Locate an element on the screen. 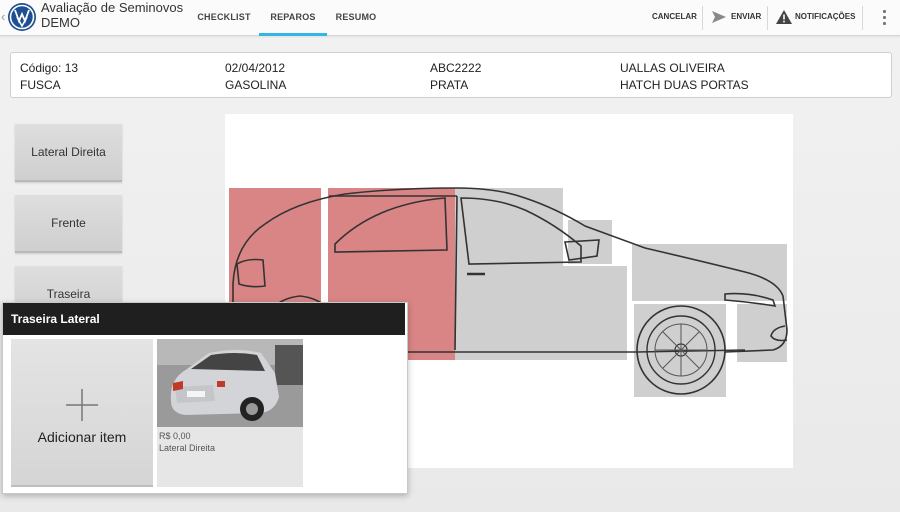 The width and height of the screenshot is (900, 512). damage-item-card: R$ 0,00 Lateral Direita is located at coordinates (230, 413).